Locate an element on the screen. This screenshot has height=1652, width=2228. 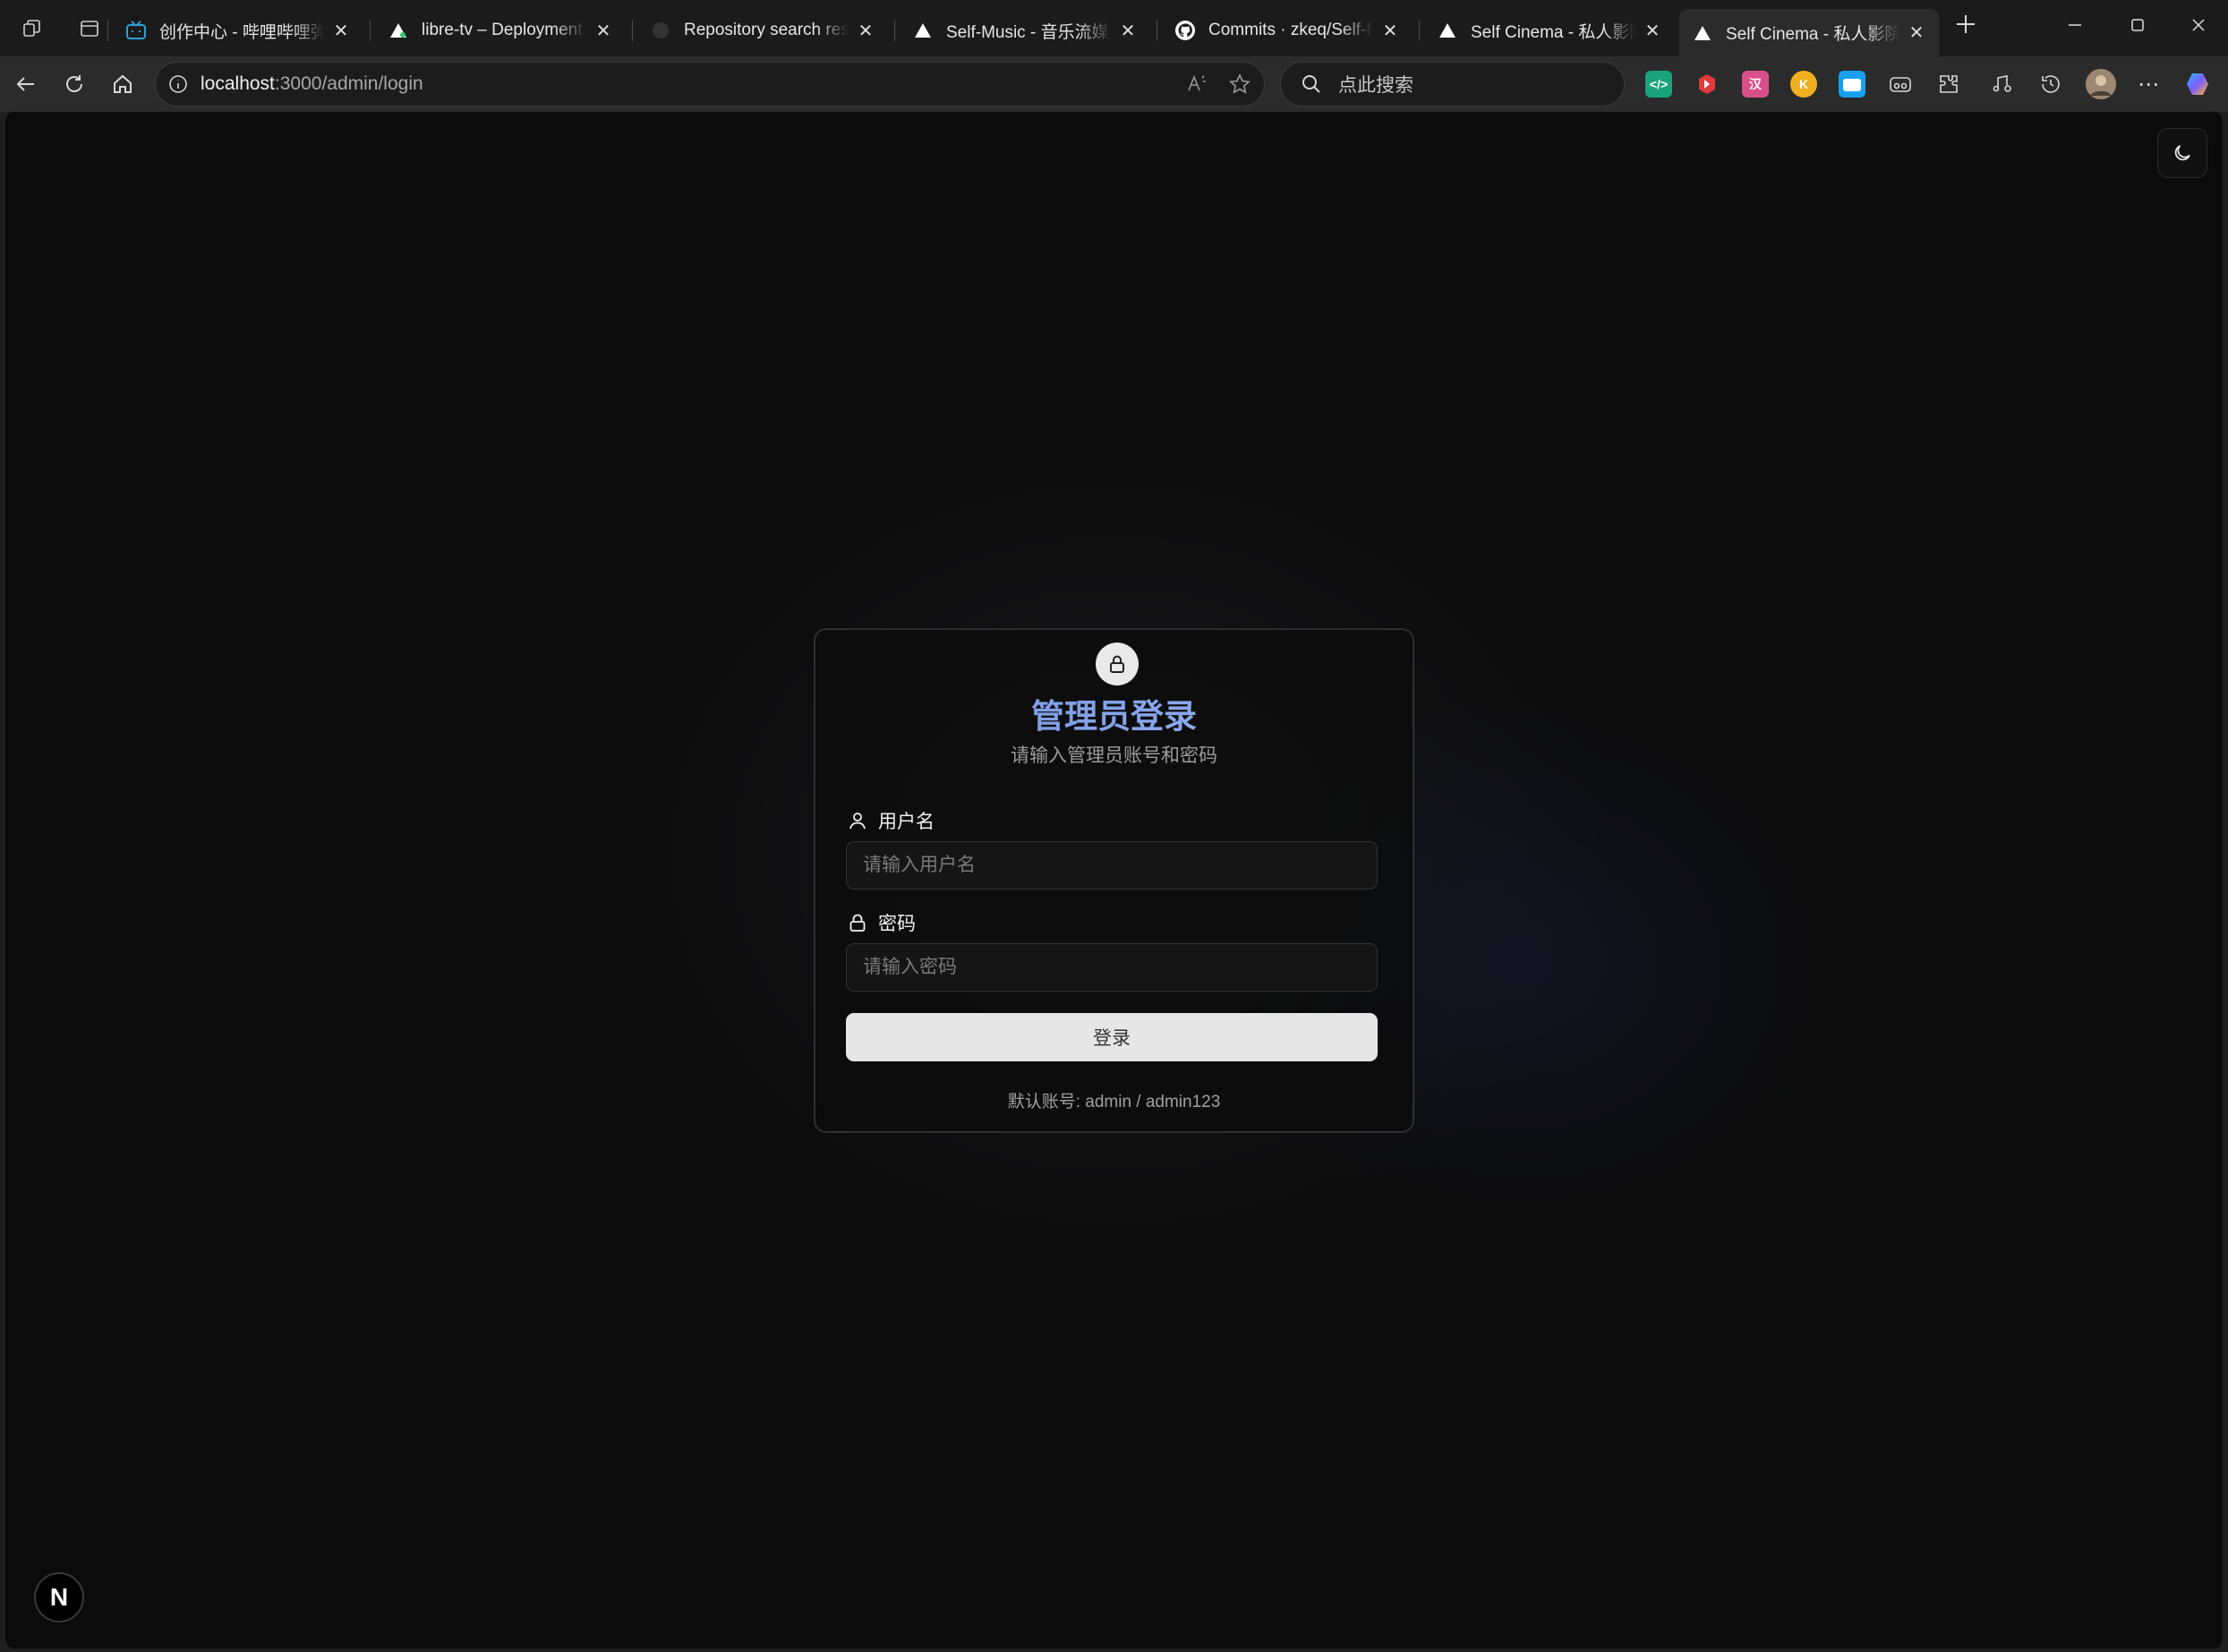
maximize-button is located at coordinates (2137, 27).